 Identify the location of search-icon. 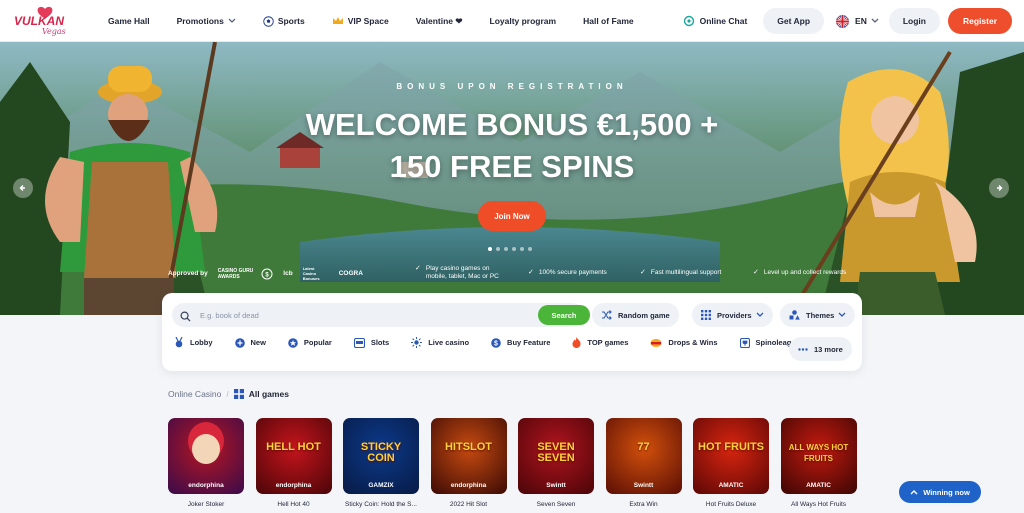
(185, 318).